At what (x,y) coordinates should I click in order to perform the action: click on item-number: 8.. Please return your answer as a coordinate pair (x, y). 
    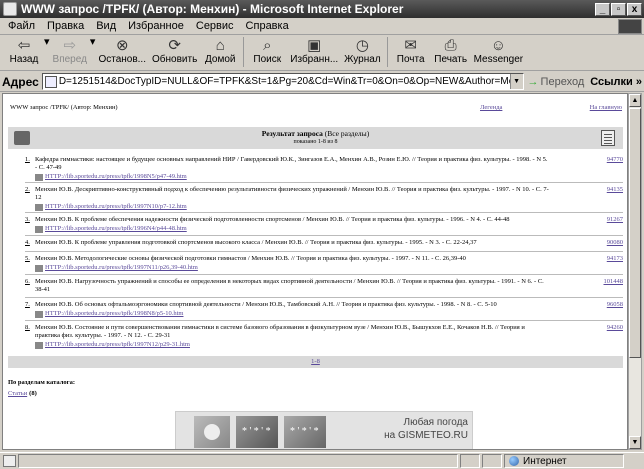
    Looking at the image, I should click on (27, 328).